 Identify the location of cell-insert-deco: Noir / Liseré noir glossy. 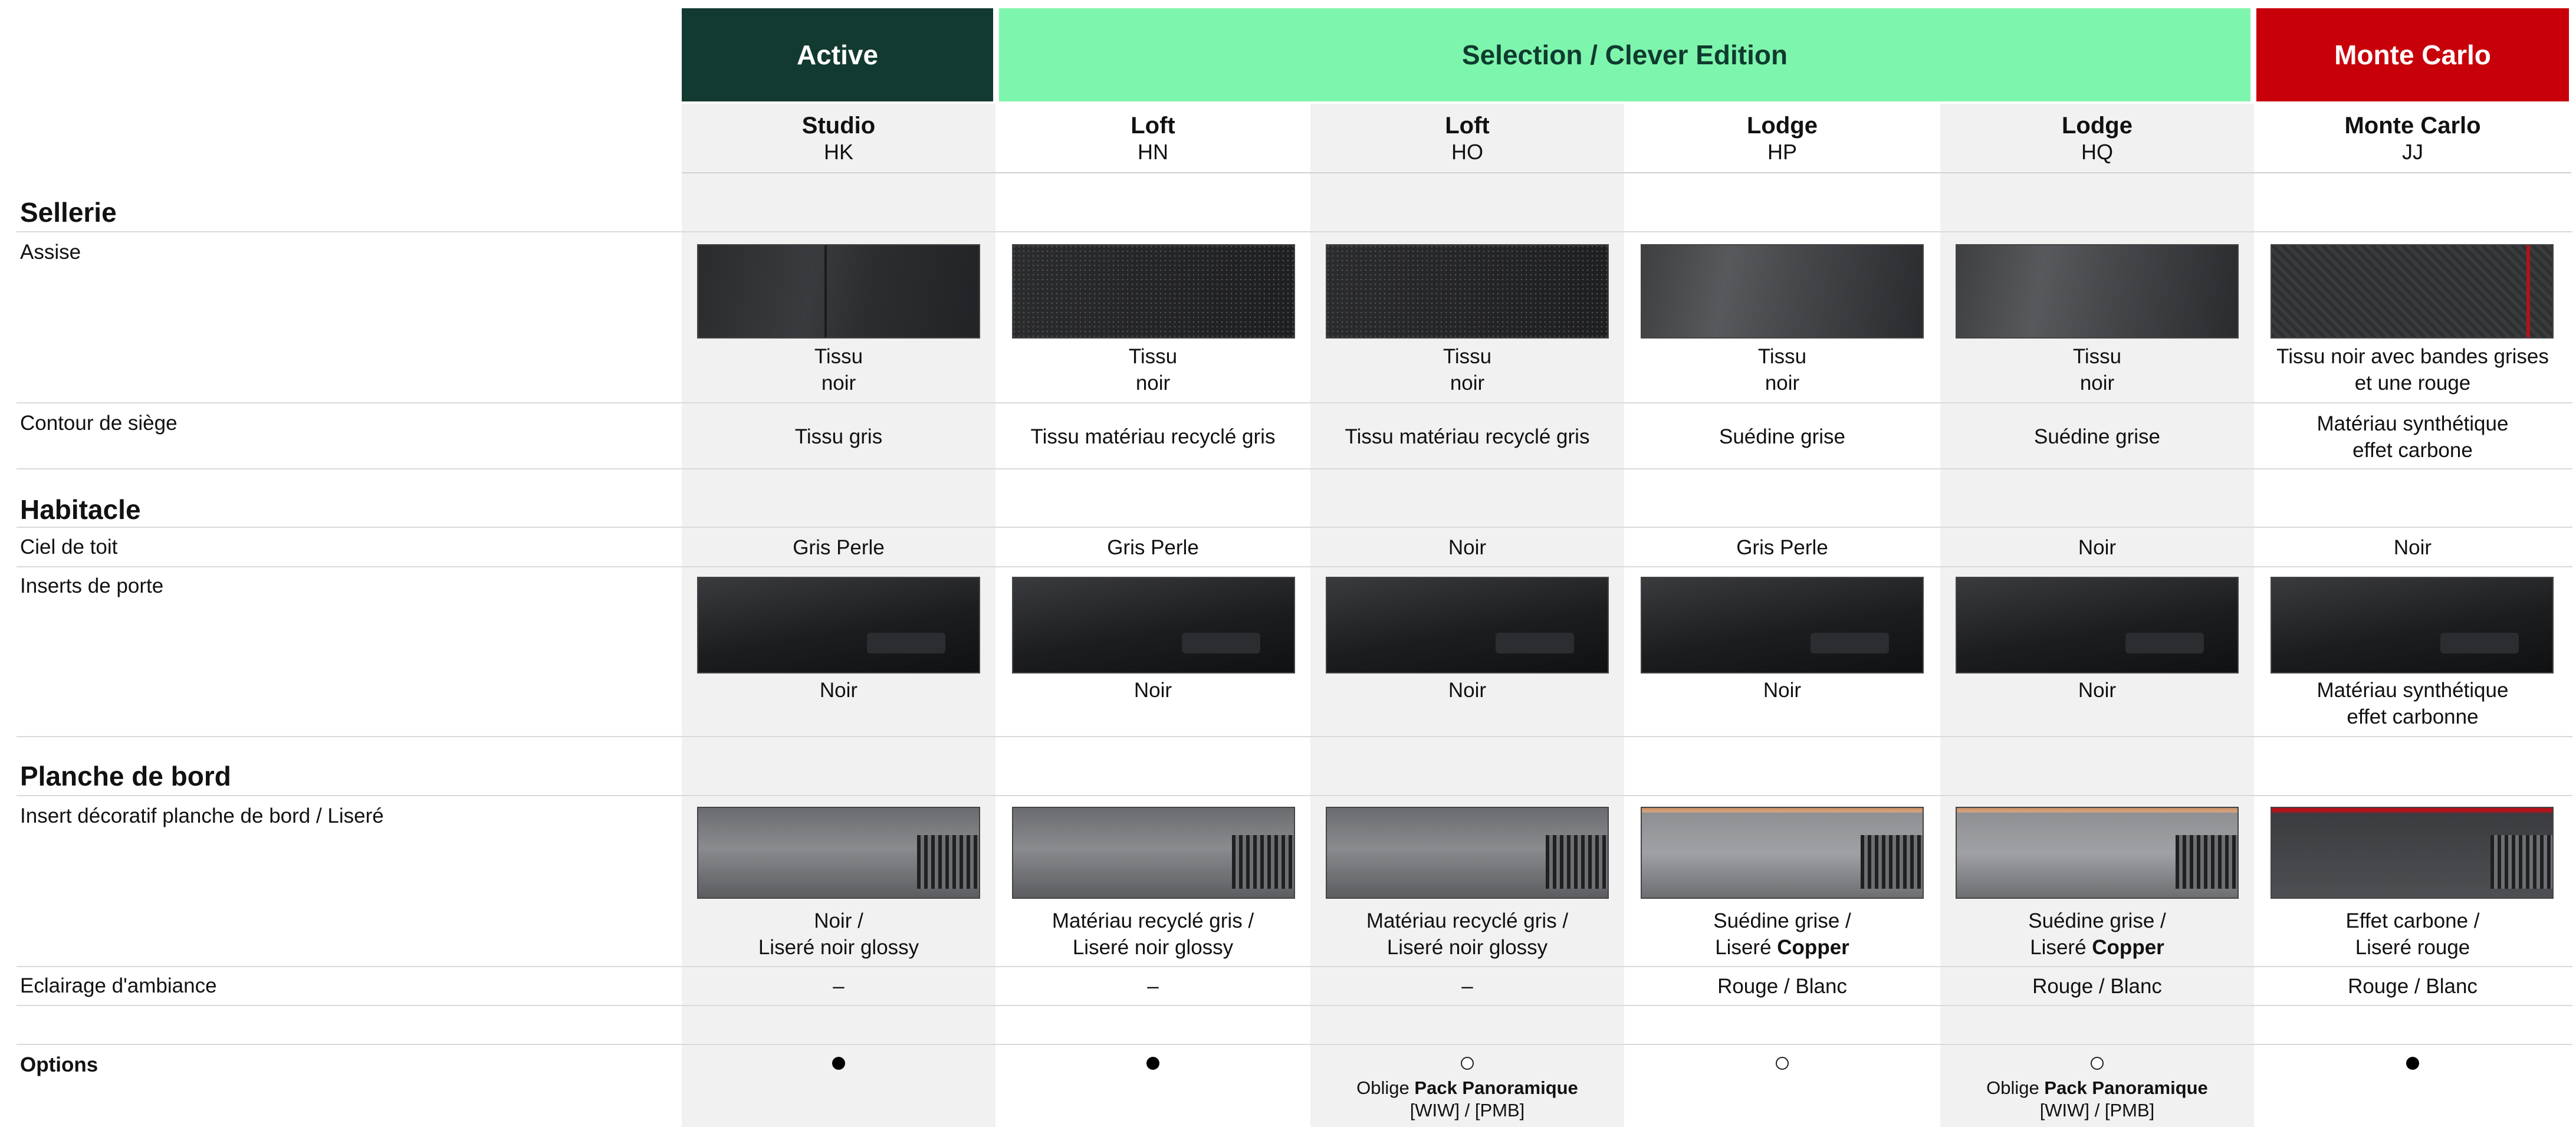
(838, 934).